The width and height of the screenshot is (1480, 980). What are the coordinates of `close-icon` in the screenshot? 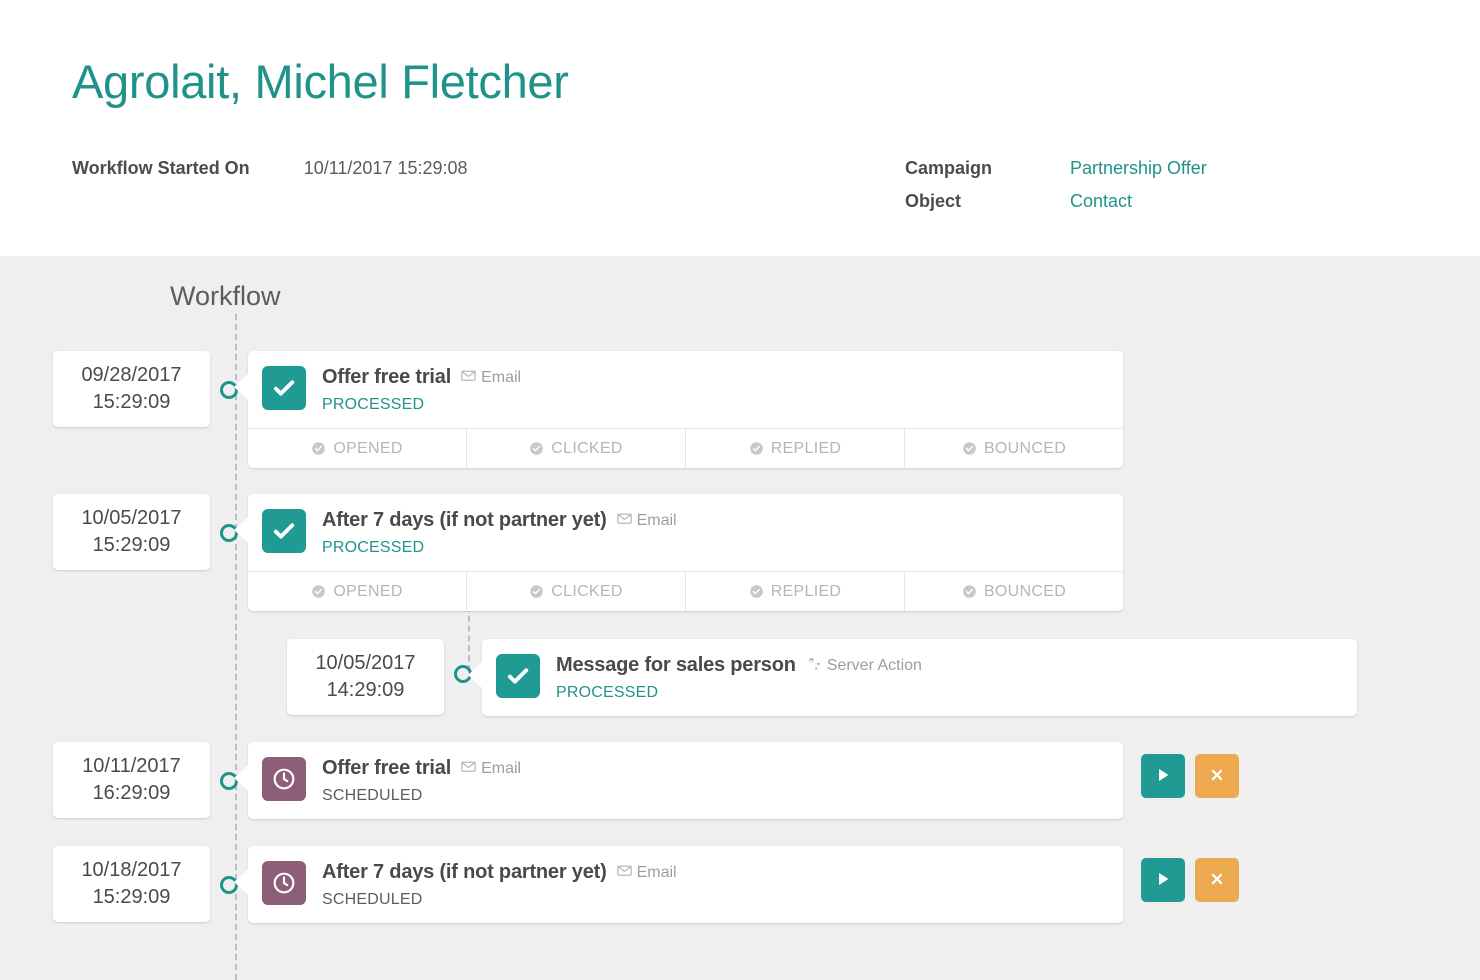 It's located at (1217, 880).